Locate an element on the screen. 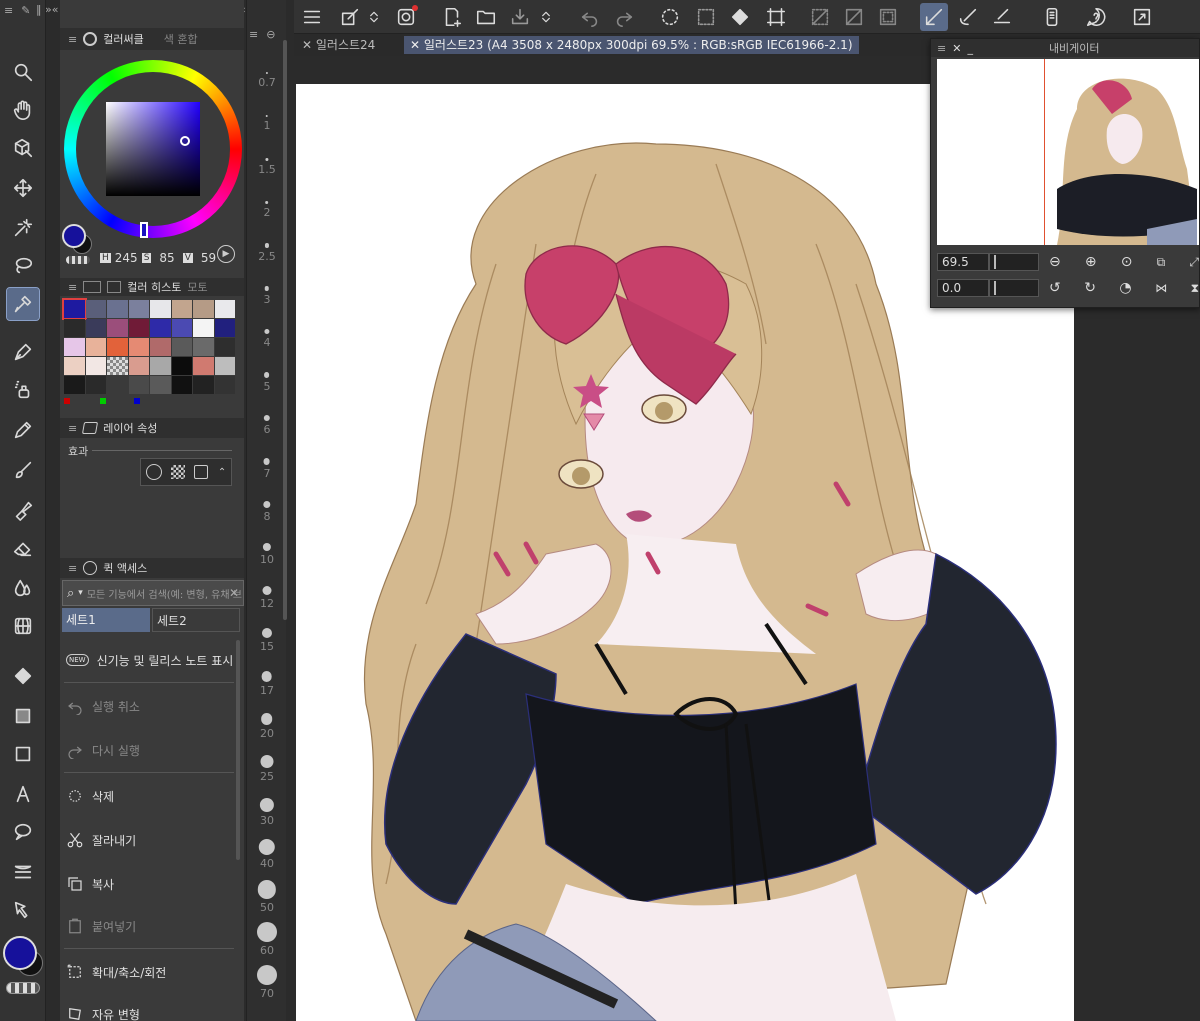 The image size is (1200, 1021). blend-tool is located at coordinates (23, 588).